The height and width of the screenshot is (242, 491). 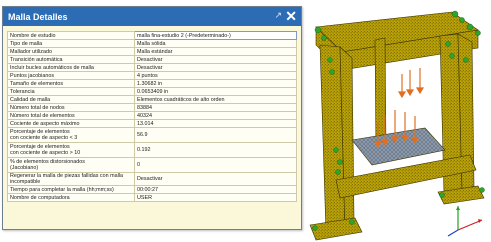 I want to click on property-name: Número total de nodos, so click(x=71, y=107).